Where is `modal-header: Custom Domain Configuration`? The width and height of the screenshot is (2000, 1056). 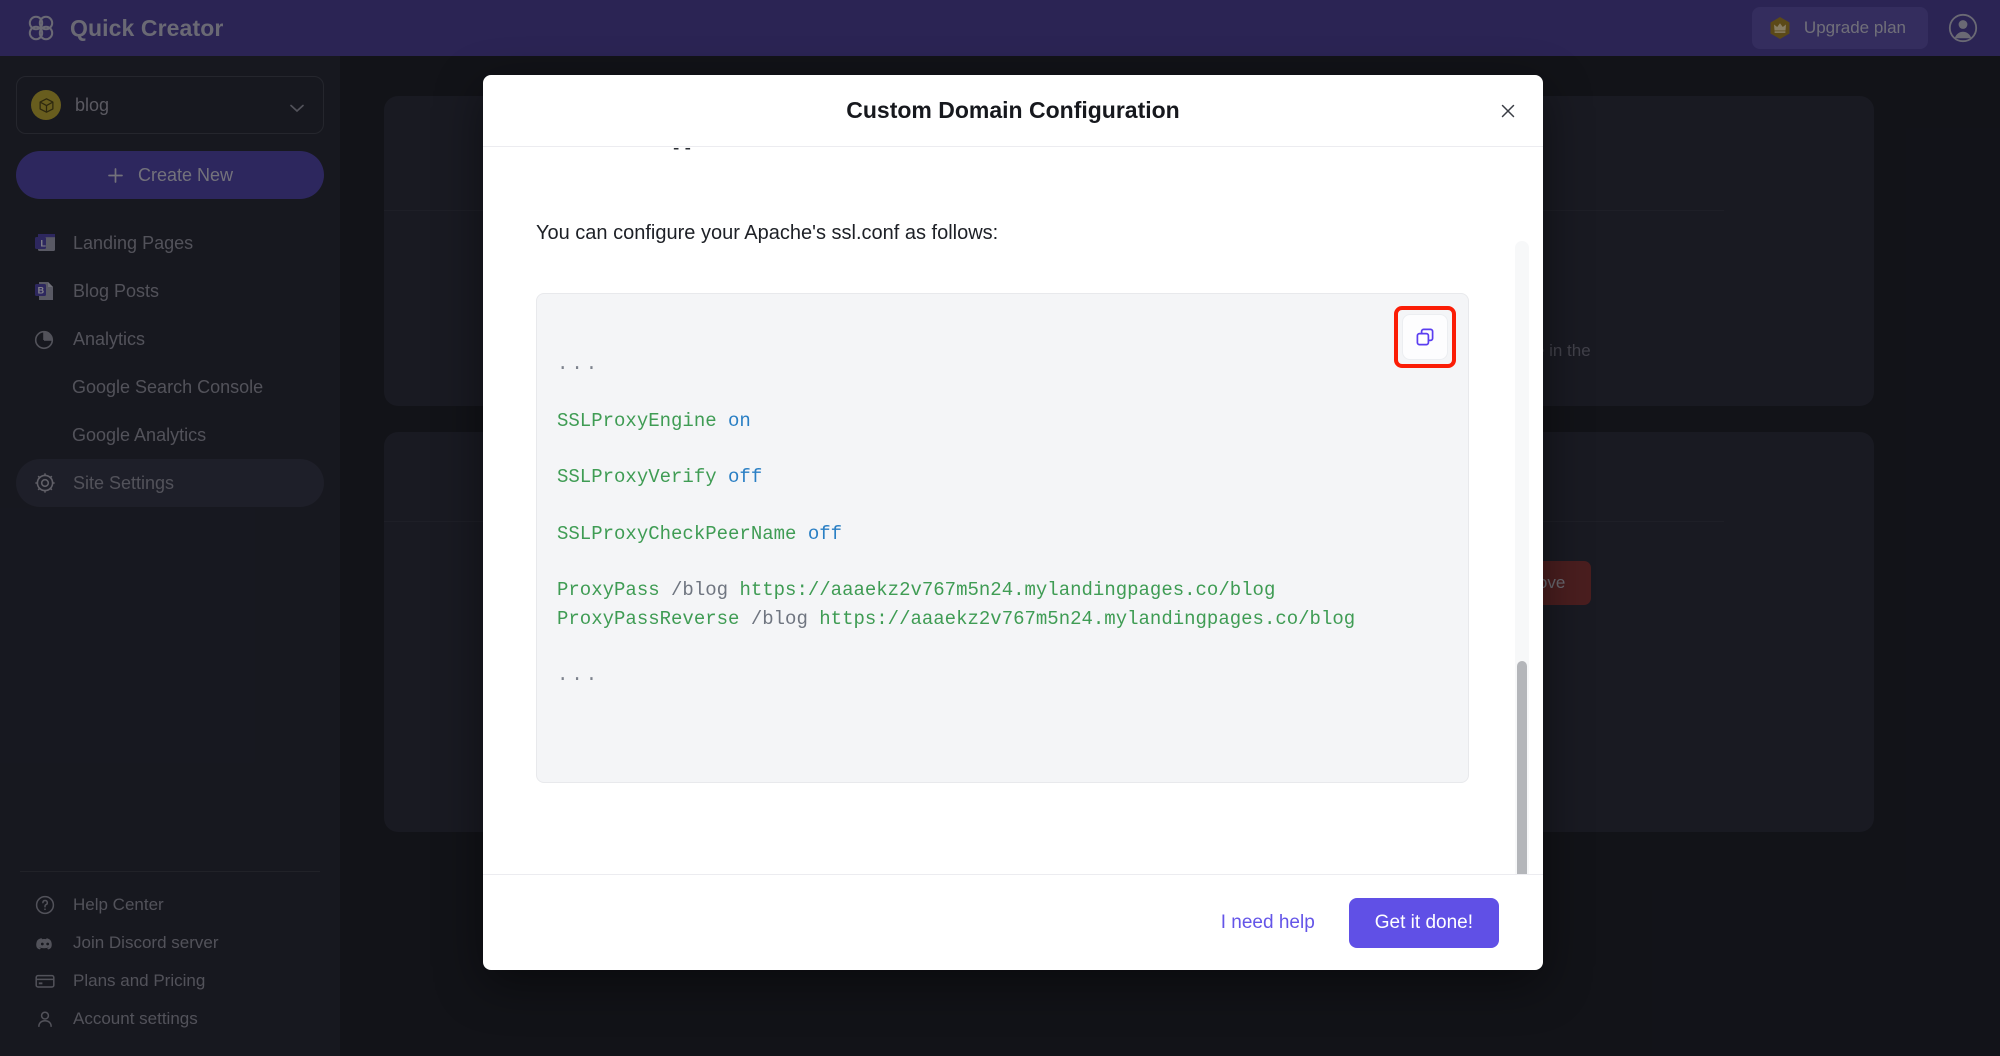
modal-header: Custom Domain Configuration is located at coordinates (1013, 111).